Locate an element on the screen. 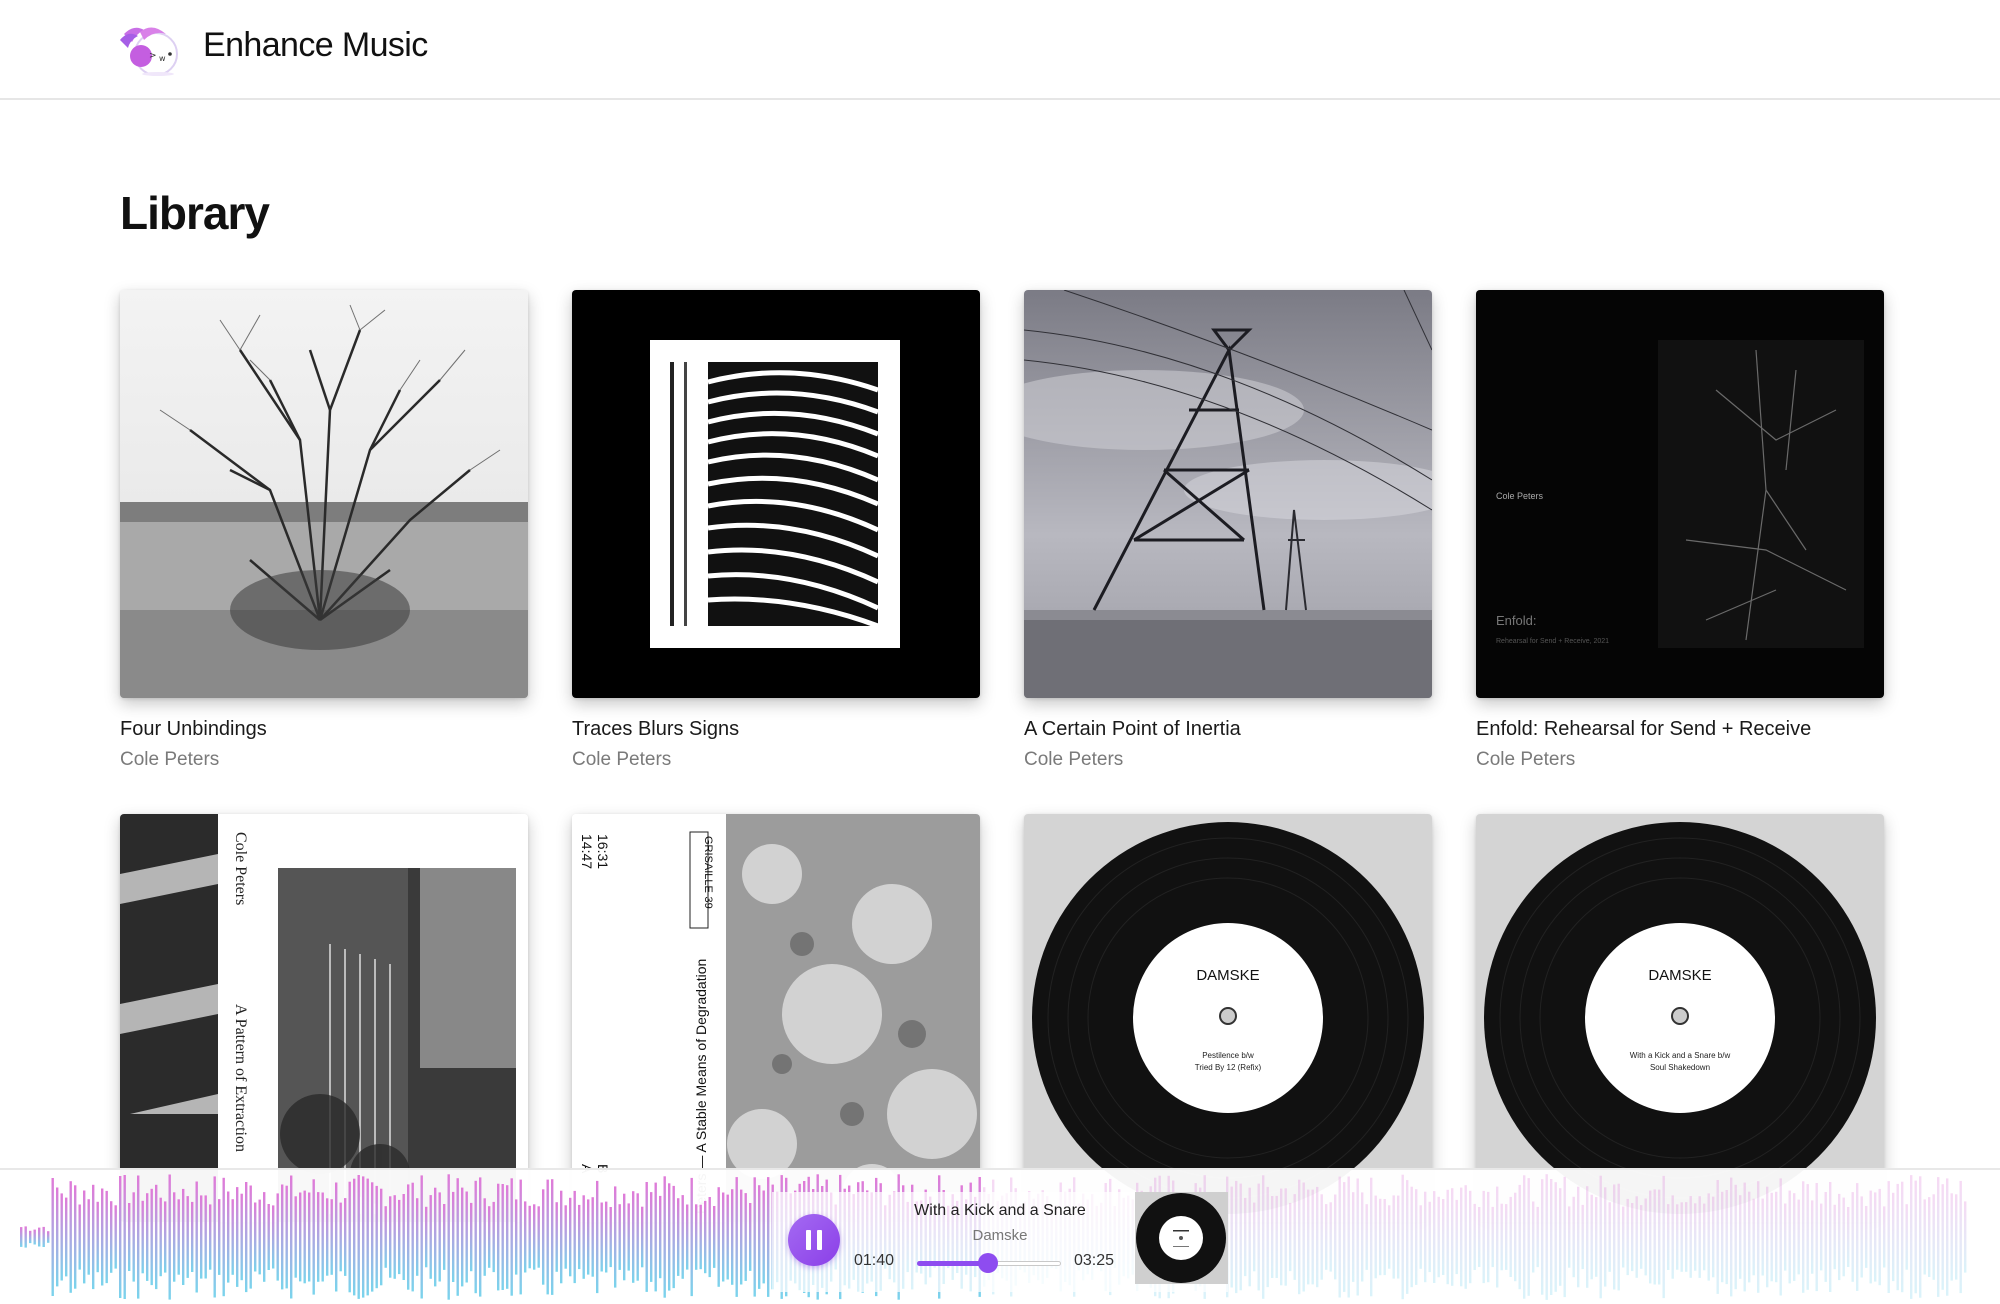 The width and height of the screenshot is (2000, 1304). seek-slider is located at coordinates (989, 1263).